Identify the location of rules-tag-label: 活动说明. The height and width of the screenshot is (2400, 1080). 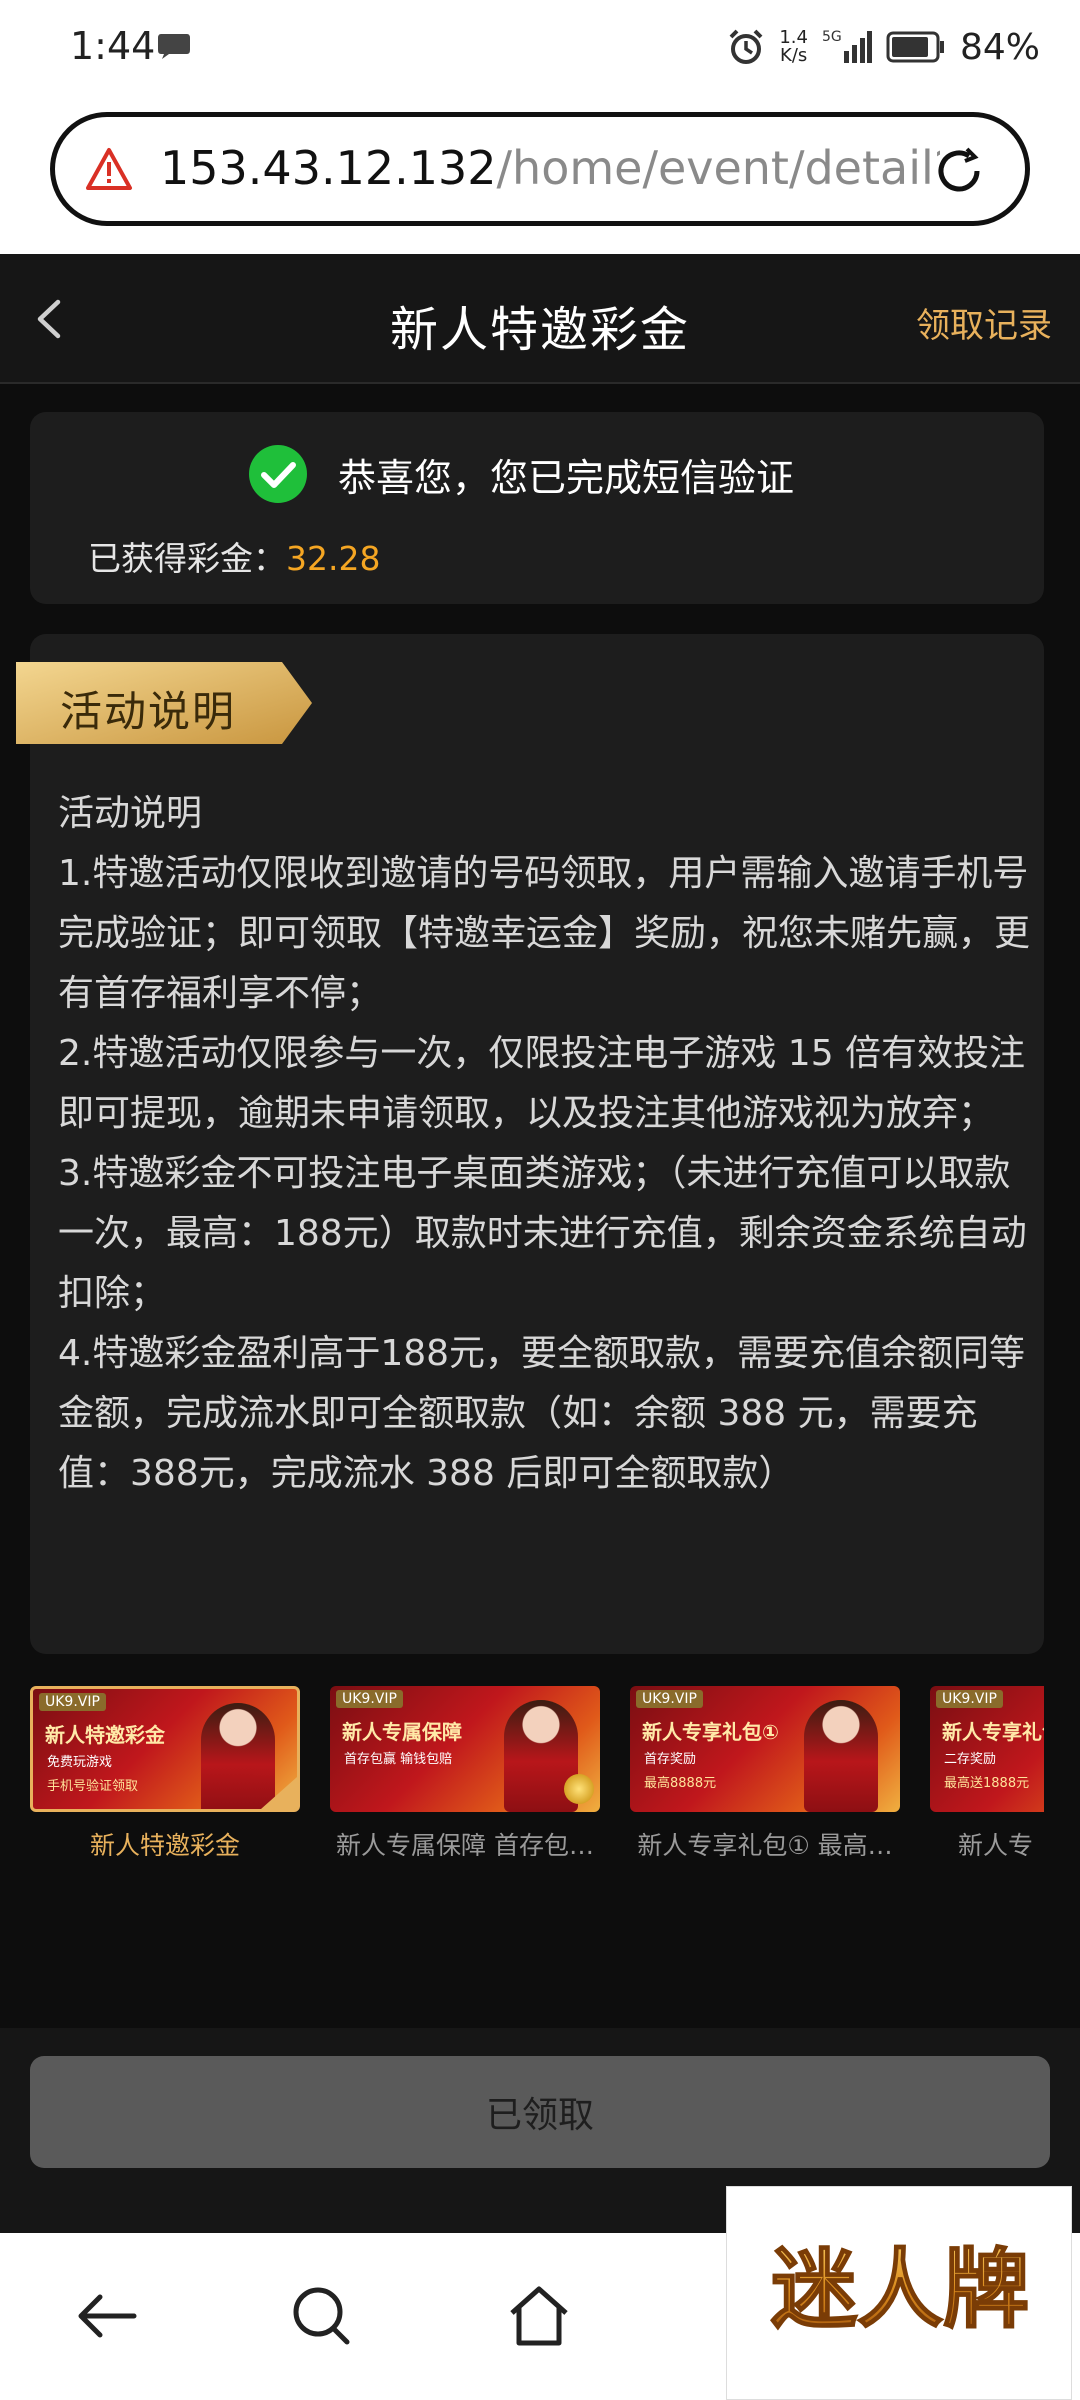
(148, 711).